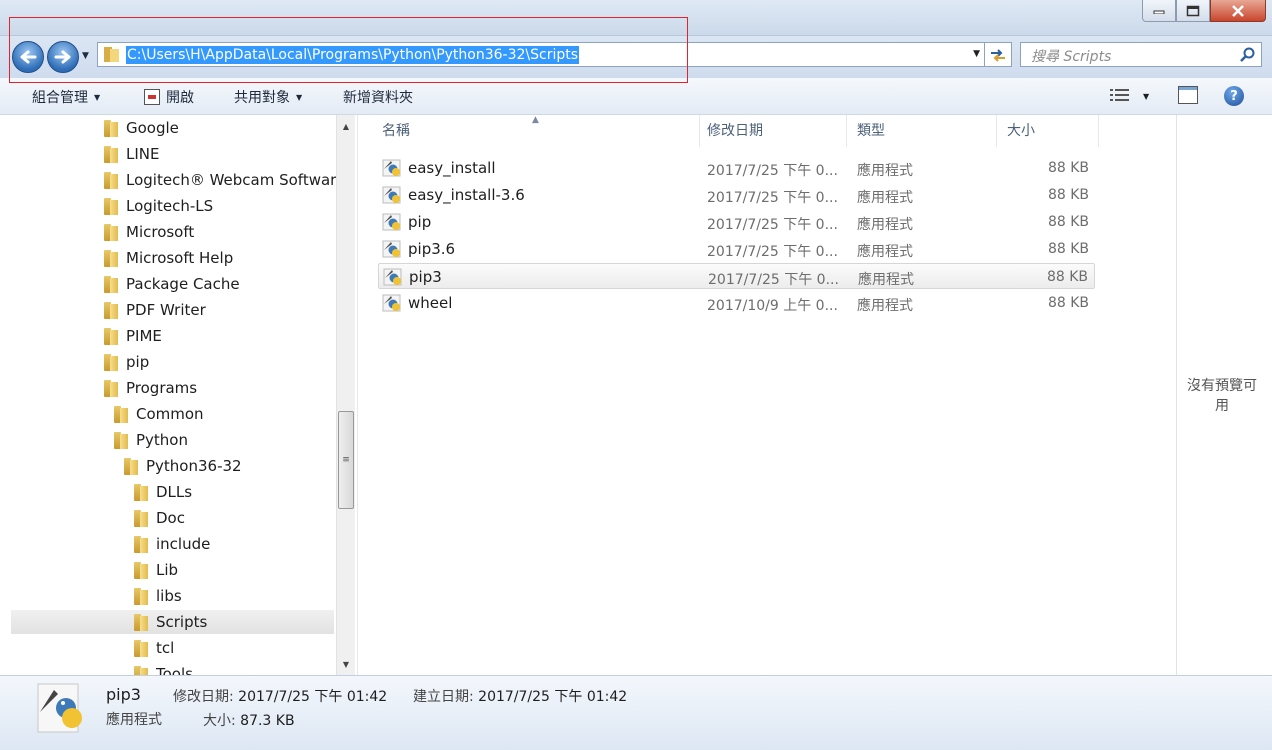 The height and width of the screenshot is (750, 1272). I want to click on column-header-date: 修改日期, so click(772, 131).